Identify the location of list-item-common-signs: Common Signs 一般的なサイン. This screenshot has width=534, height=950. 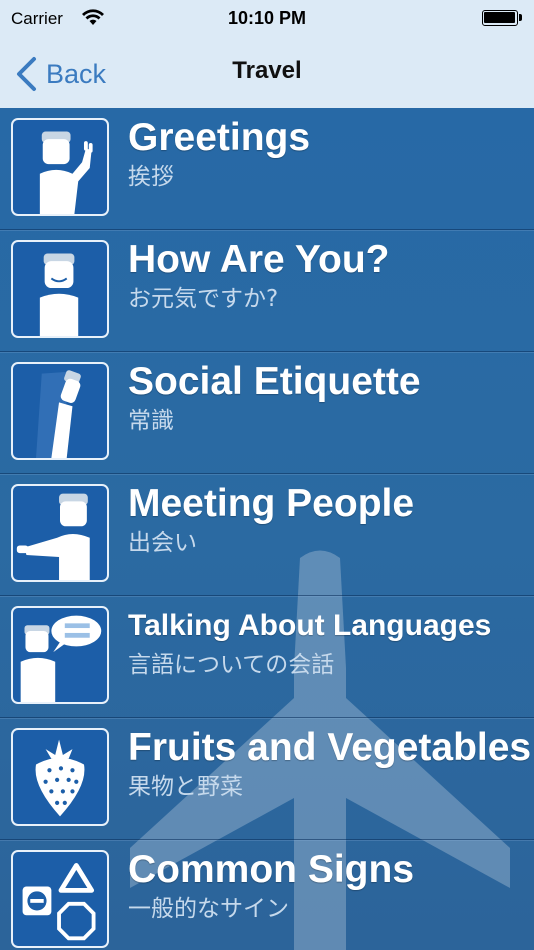
(267, 895).